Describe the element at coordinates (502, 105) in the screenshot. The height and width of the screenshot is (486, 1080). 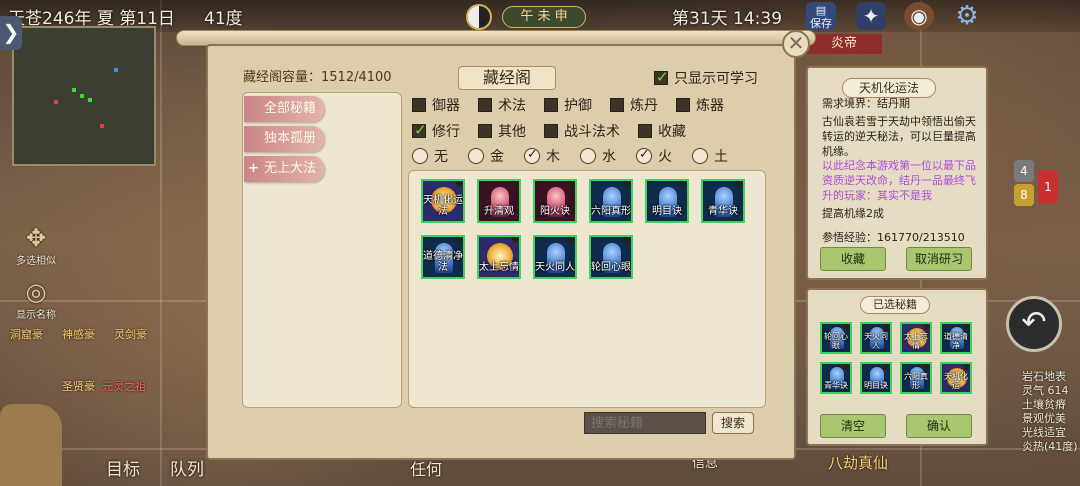
I see `type-filter: 术法` at that location.